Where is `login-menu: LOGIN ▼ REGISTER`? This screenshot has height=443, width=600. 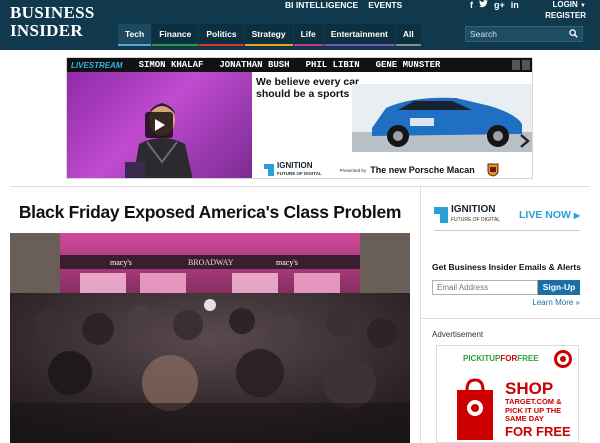 login-menu: LOGIN ▼ REGISTER is located at coordinates (565, 10).